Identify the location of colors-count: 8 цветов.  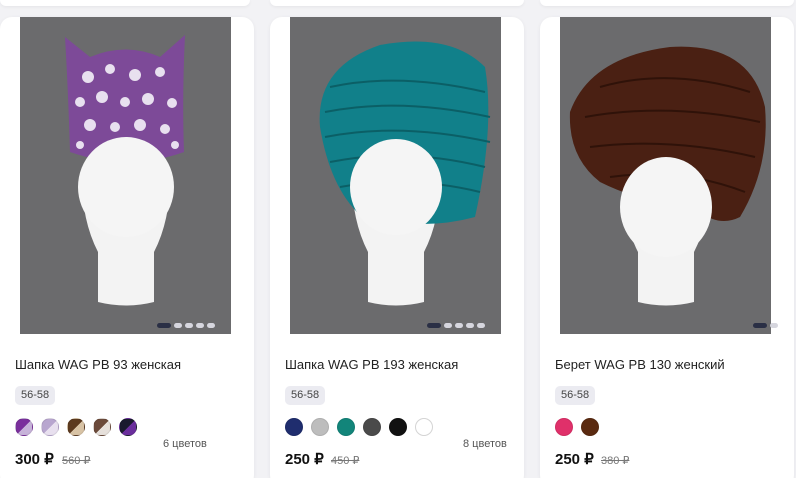
(485, 444).